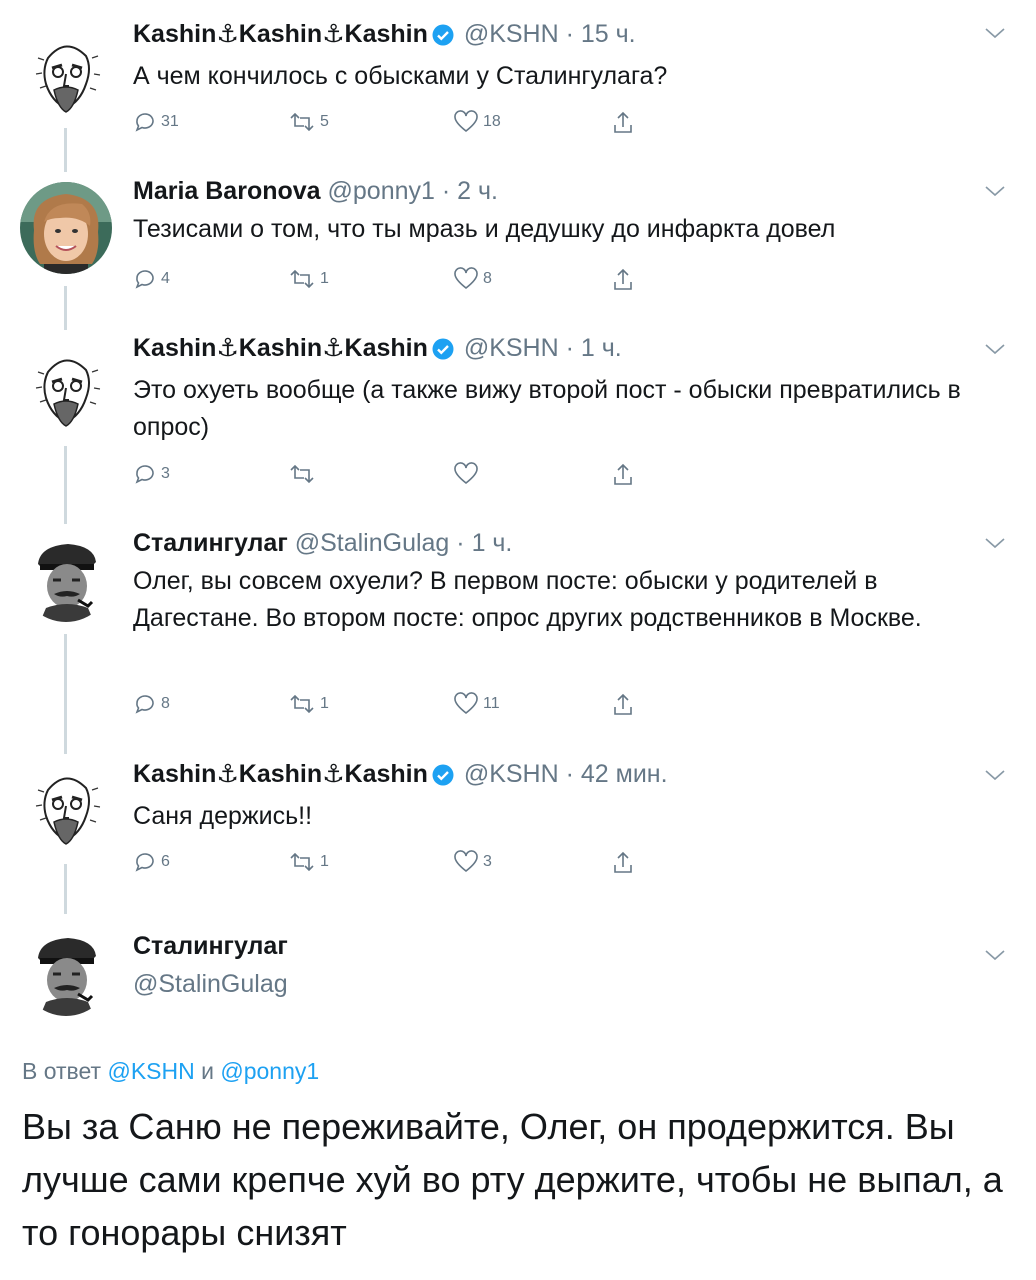  What do you see at coordinates (156, 122) in the screenshot?
I see `reply-button: 31` at bounding box center [156, 122].